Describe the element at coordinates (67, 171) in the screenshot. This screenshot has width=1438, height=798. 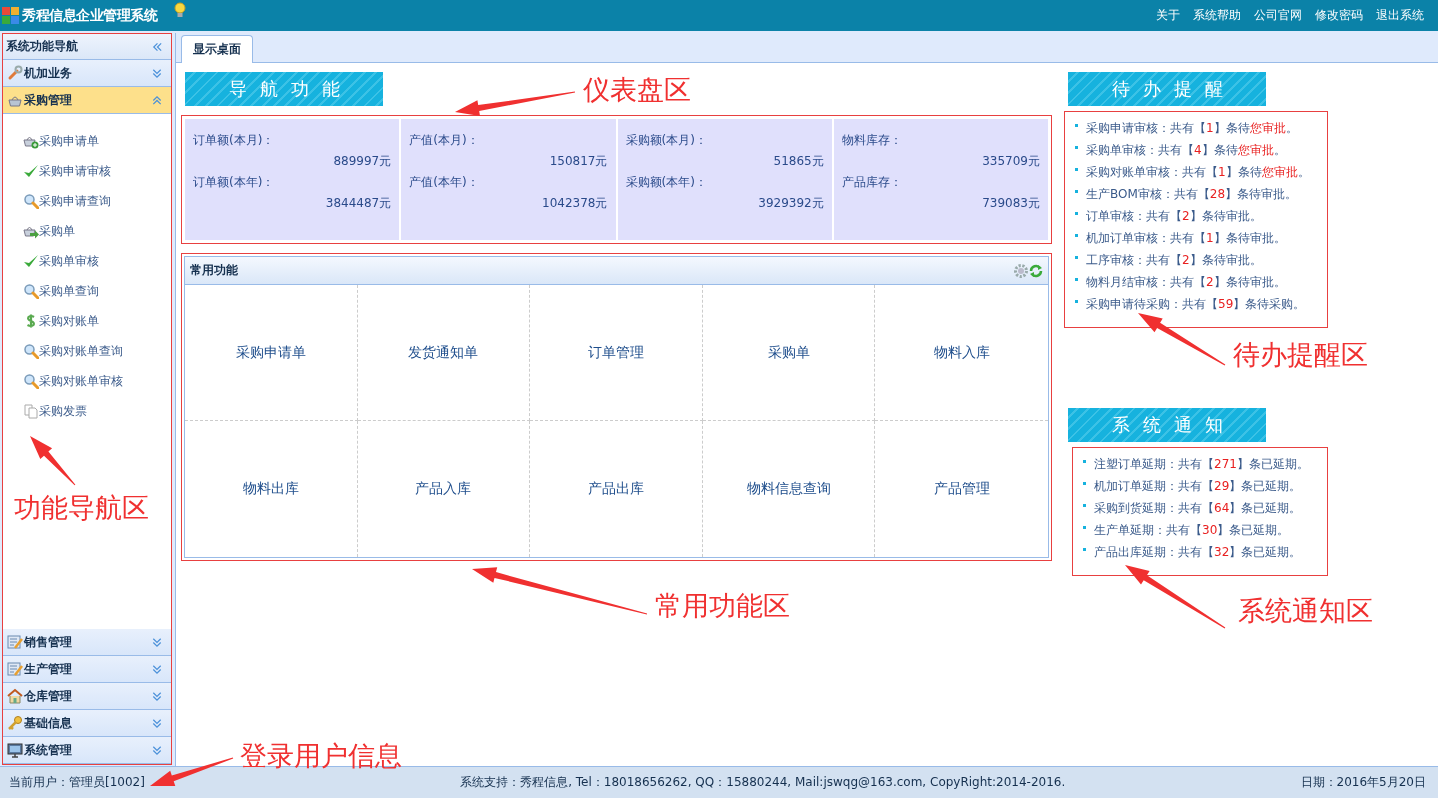
I see `sidebar-item: 采购申请审核` at that location.